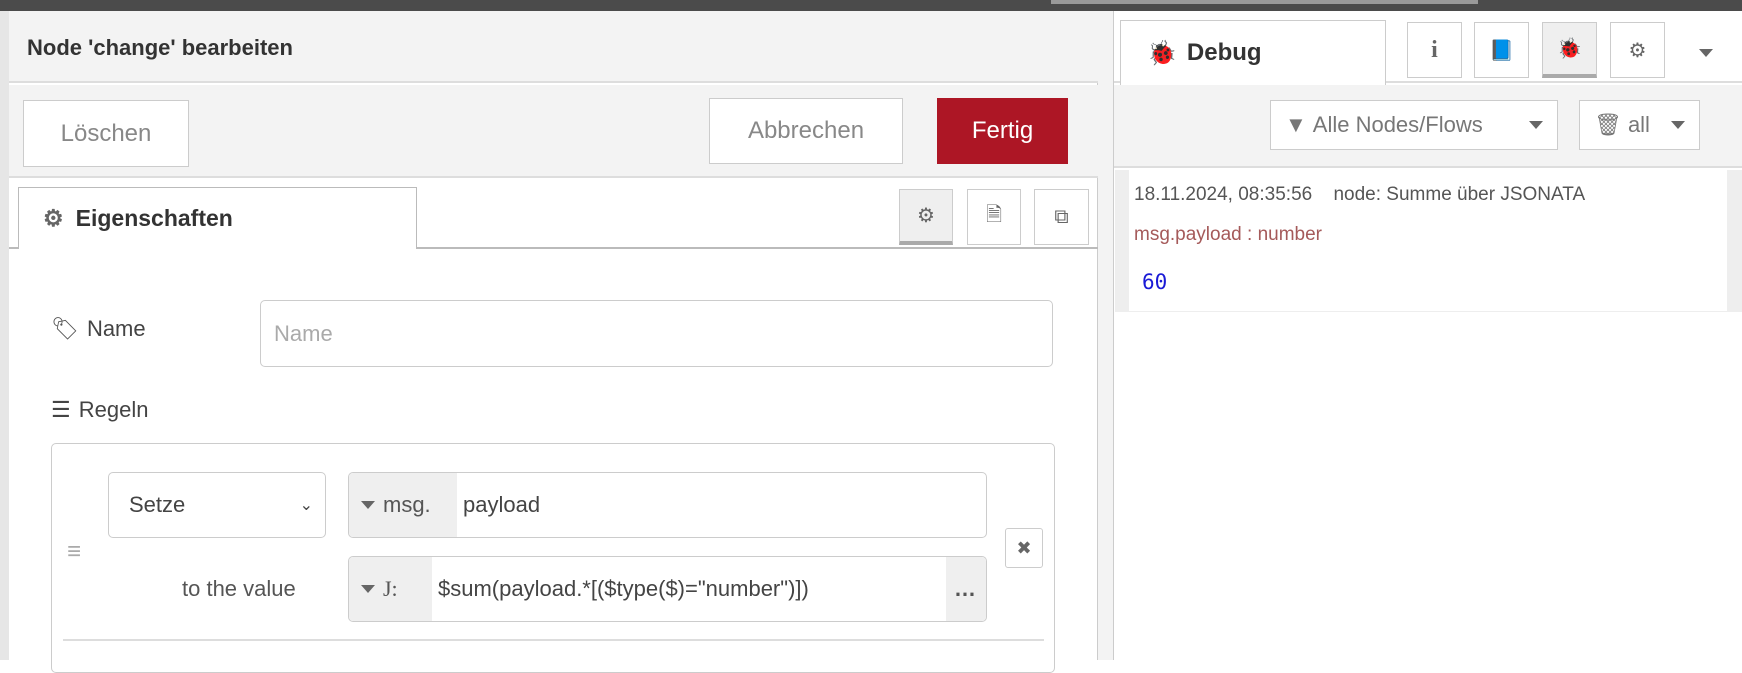  I want to click on tab-properties: ⚙ Eigenschaften, so click(217, 218).